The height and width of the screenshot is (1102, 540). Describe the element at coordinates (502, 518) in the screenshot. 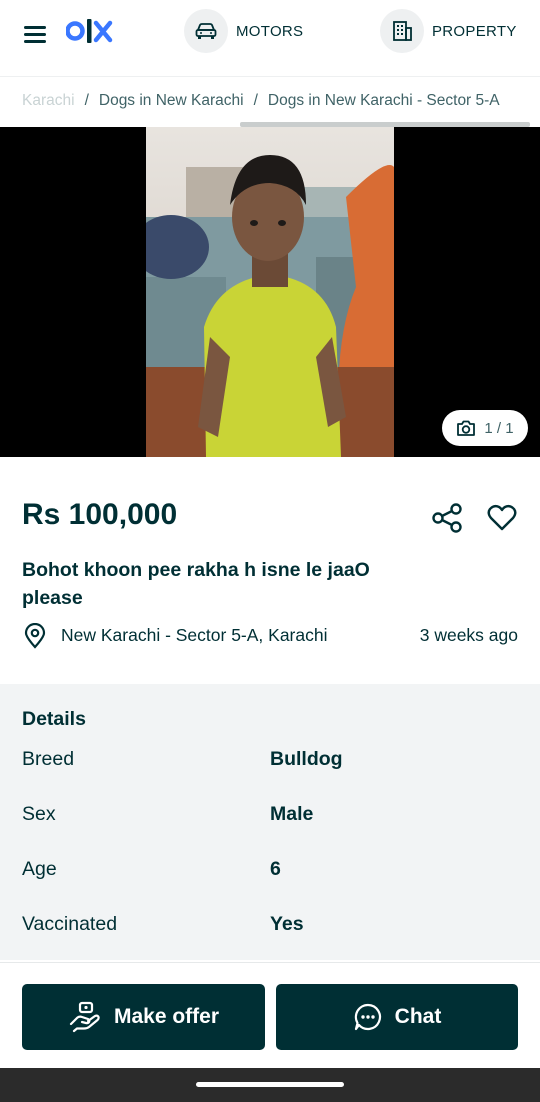

I see `heart-icon` at that location.